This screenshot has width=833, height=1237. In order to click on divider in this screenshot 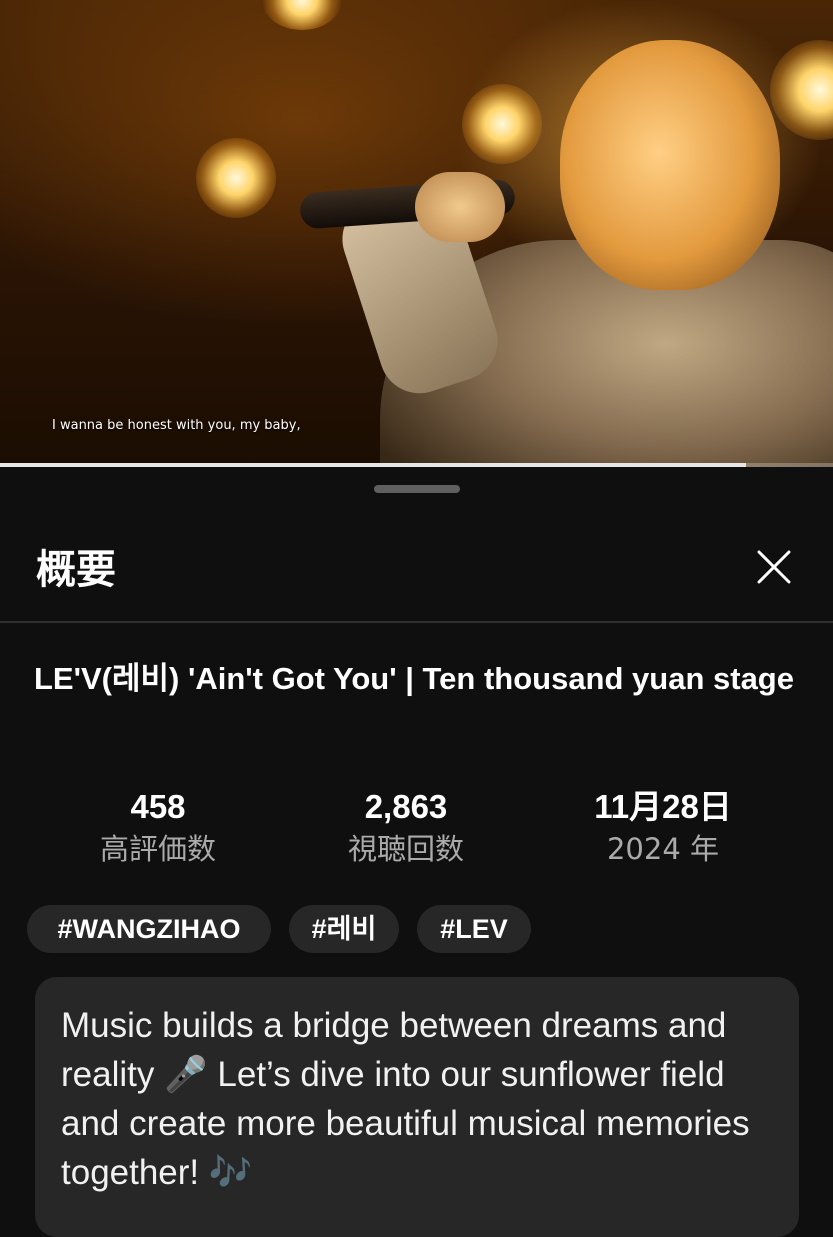, I will do `click(416, 622)`.